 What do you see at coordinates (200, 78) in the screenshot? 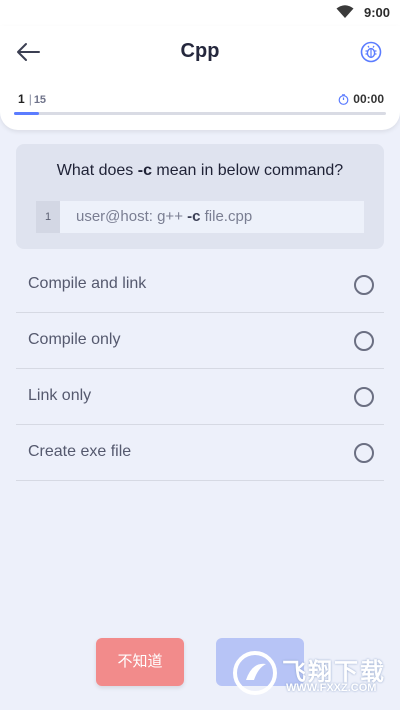
I see `quiz-header: Cpp 1 | 15 00:00` at bounding box center [200, 78].